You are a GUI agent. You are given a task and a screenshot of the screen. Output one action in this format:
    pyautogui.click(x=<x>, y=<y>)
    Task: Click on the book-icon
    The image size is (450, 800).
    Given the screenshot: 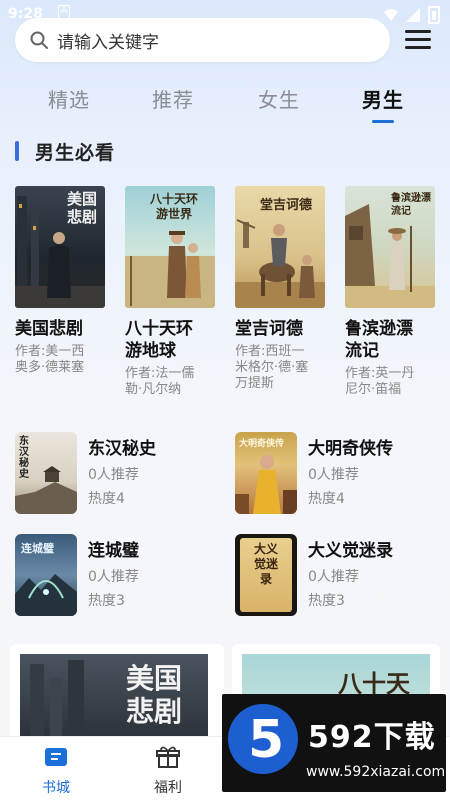 What is the action you would take?
    pyautogui.click(x=56, y=757)
    